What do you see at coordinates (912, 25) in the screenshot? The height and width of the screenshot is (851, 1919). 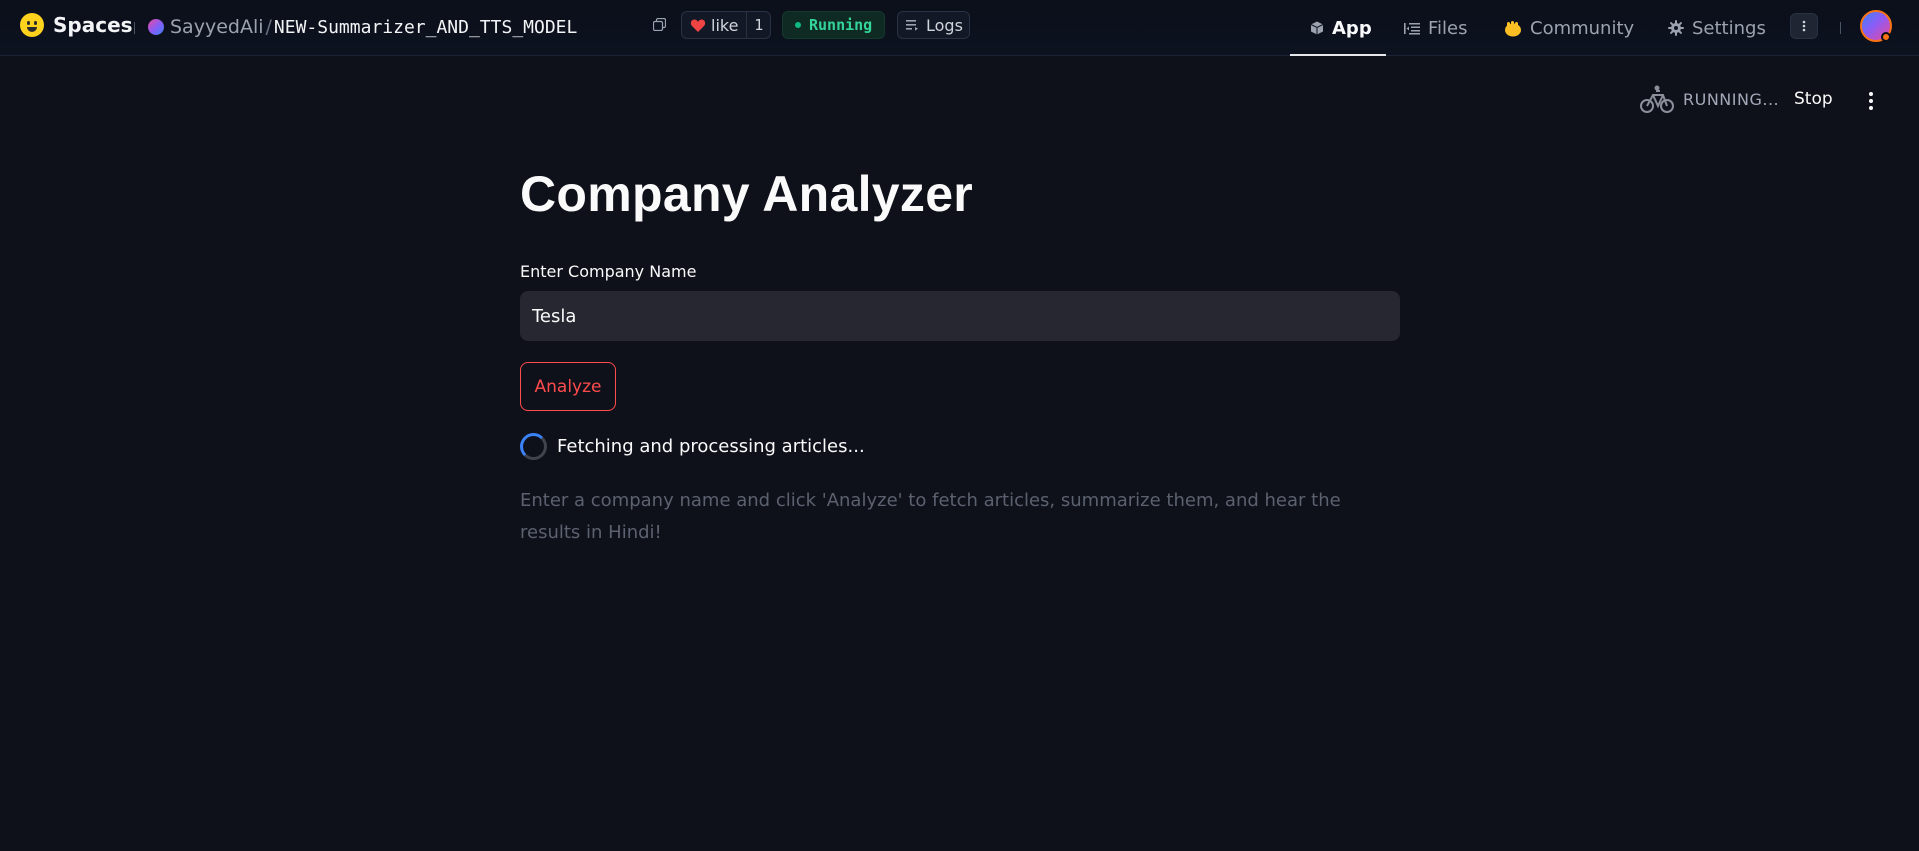 I see `logs-icon` at bounding box center [912, 25].